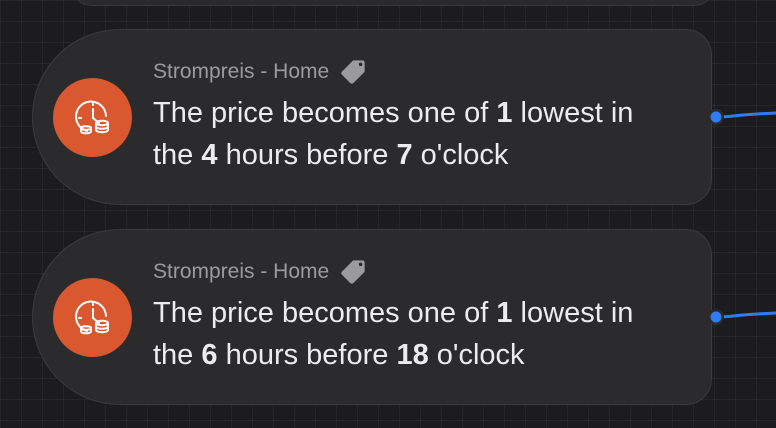 This screenshot has height=428, width=776. I want to click on hours-value: 4, so click(209, 155).